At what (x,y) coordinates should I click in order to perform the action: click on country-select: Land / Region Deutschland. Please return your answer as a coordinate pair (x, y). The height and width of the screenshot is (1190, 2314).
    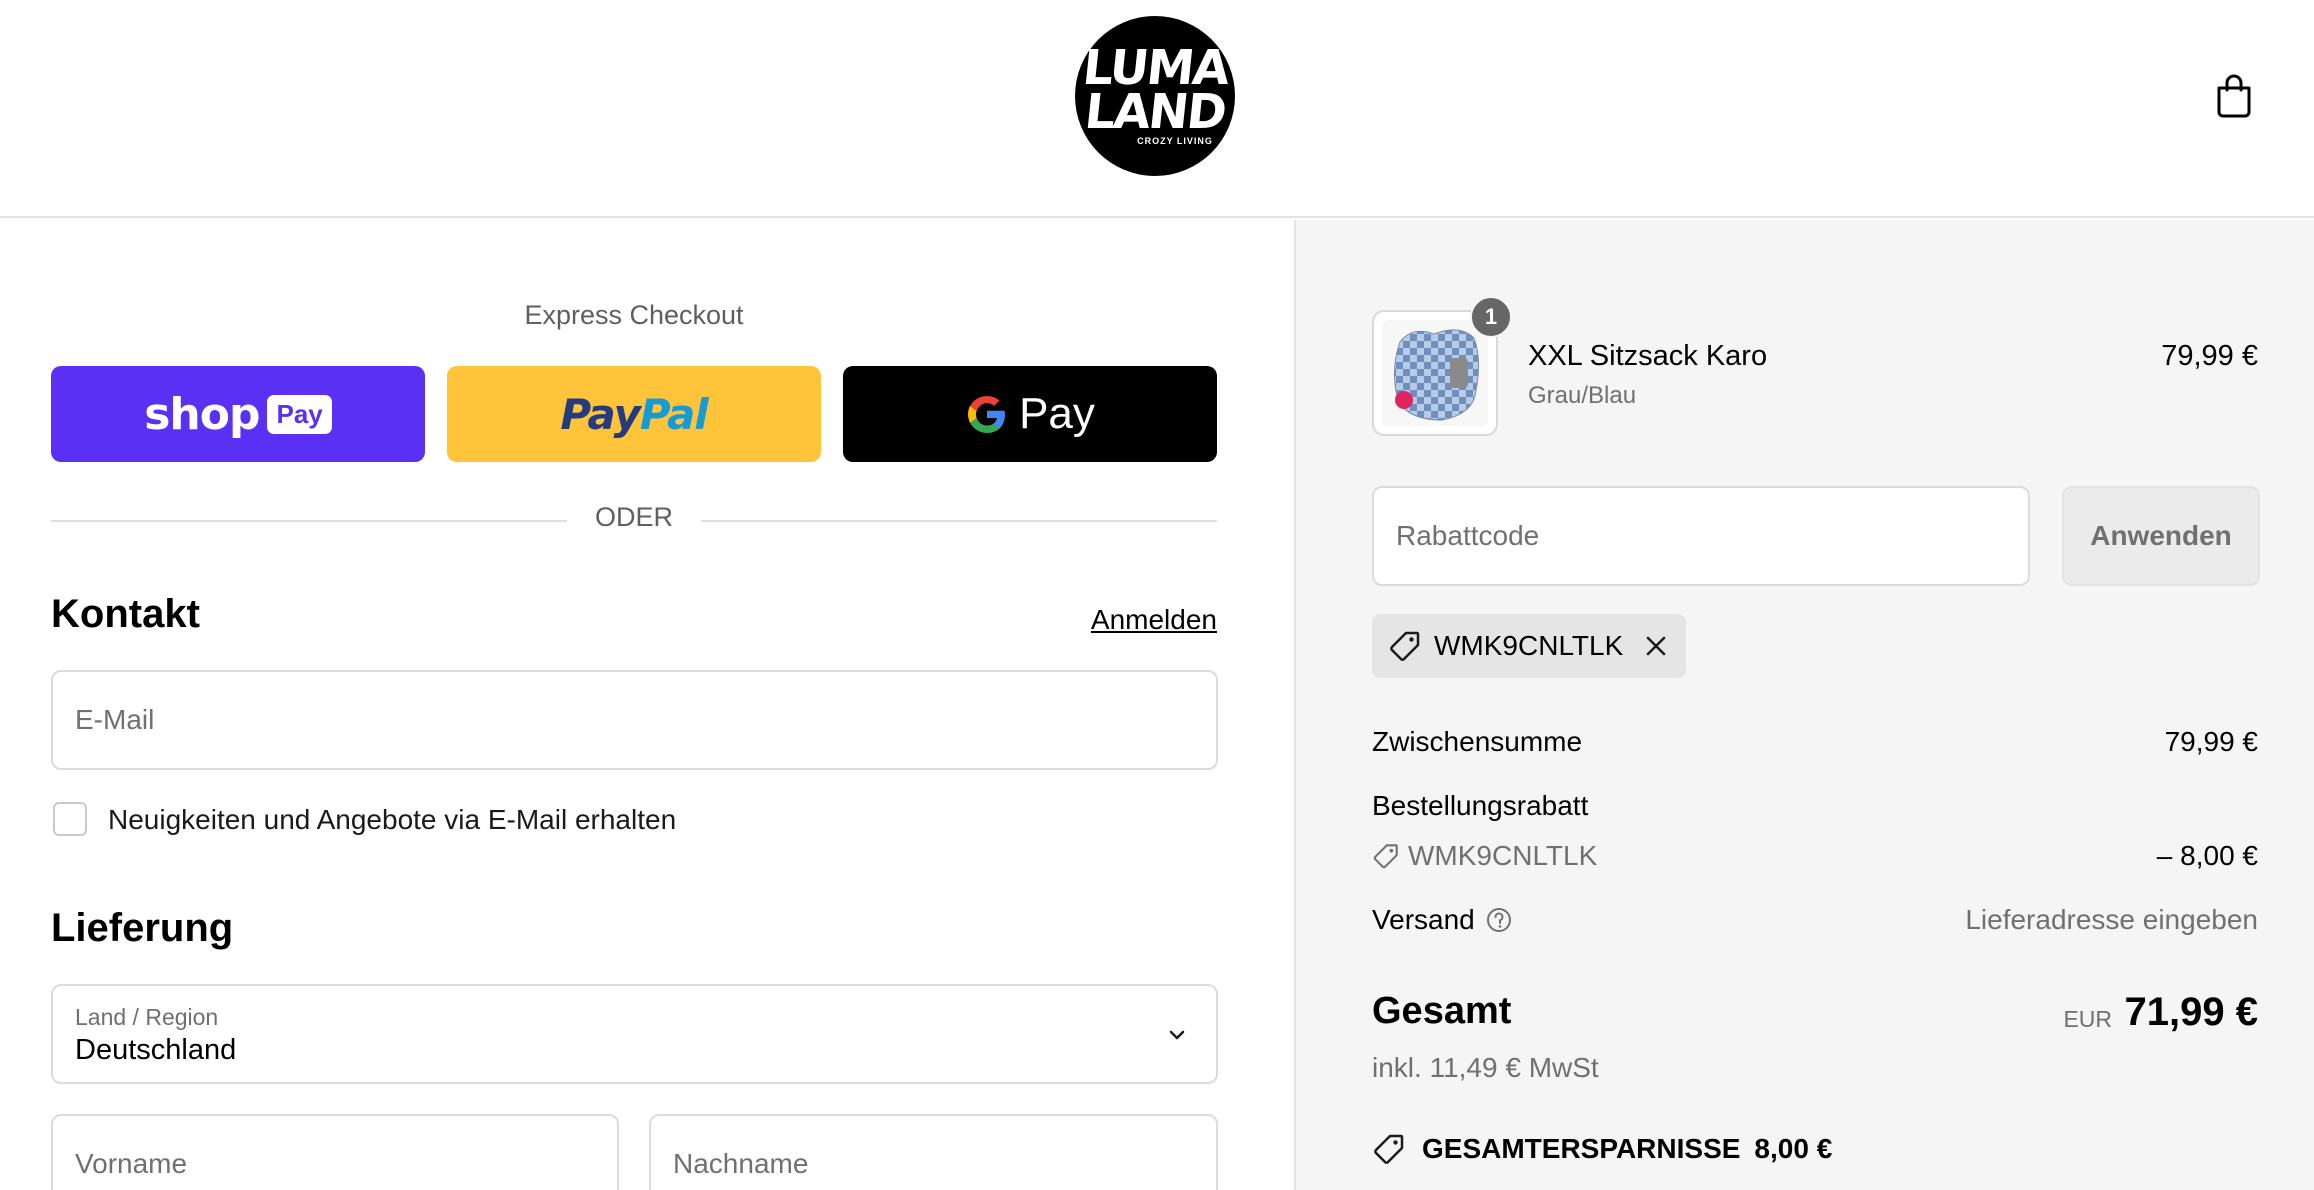
    Looking at the image, I should click on (634, 1034).